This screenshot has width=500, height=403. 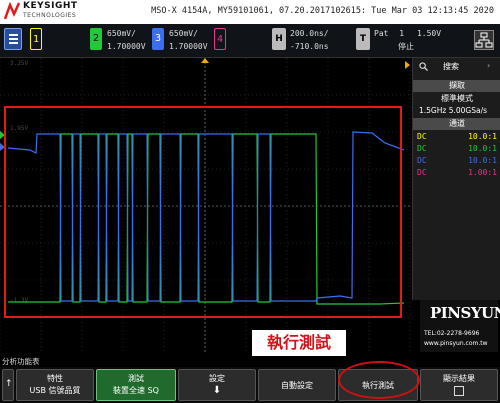 I want to click on channel-4-button: 4, so click(x=220, y=39).